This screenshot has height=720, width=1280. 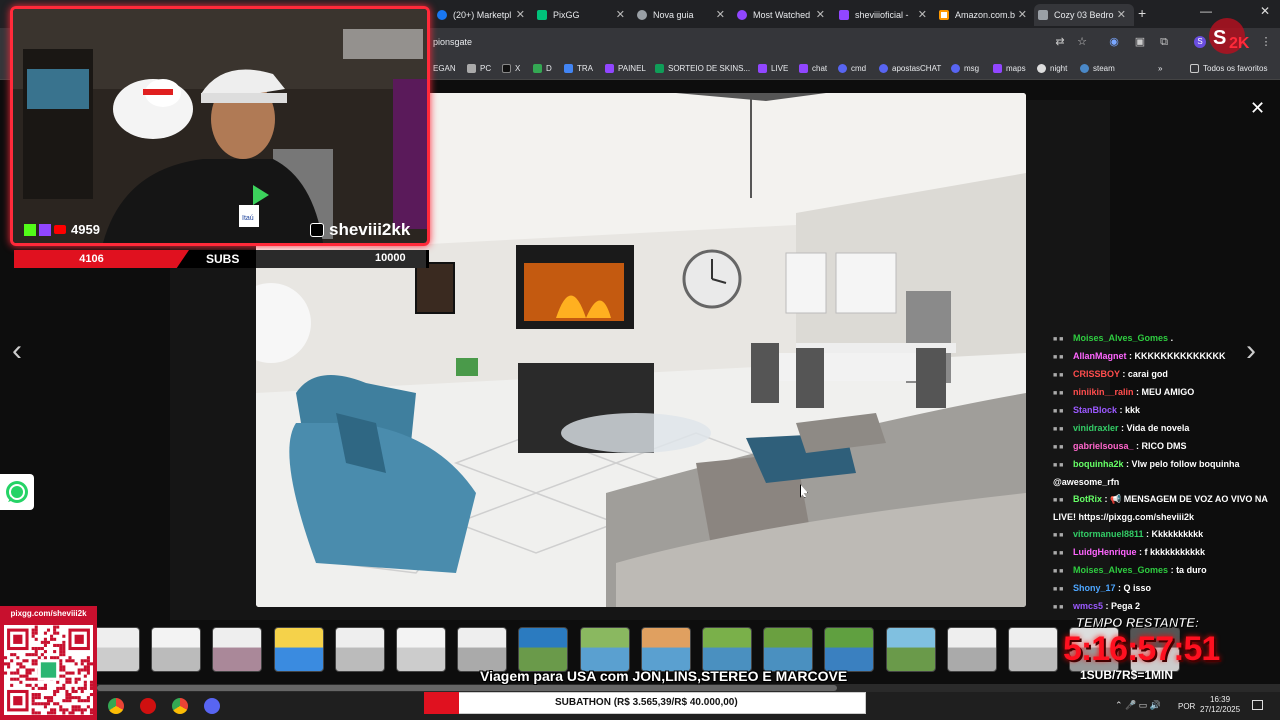 What do you see at coordinates (965, 68) in the screenshot?
I see `bookmark: msg` at bounding box center [965, 68].